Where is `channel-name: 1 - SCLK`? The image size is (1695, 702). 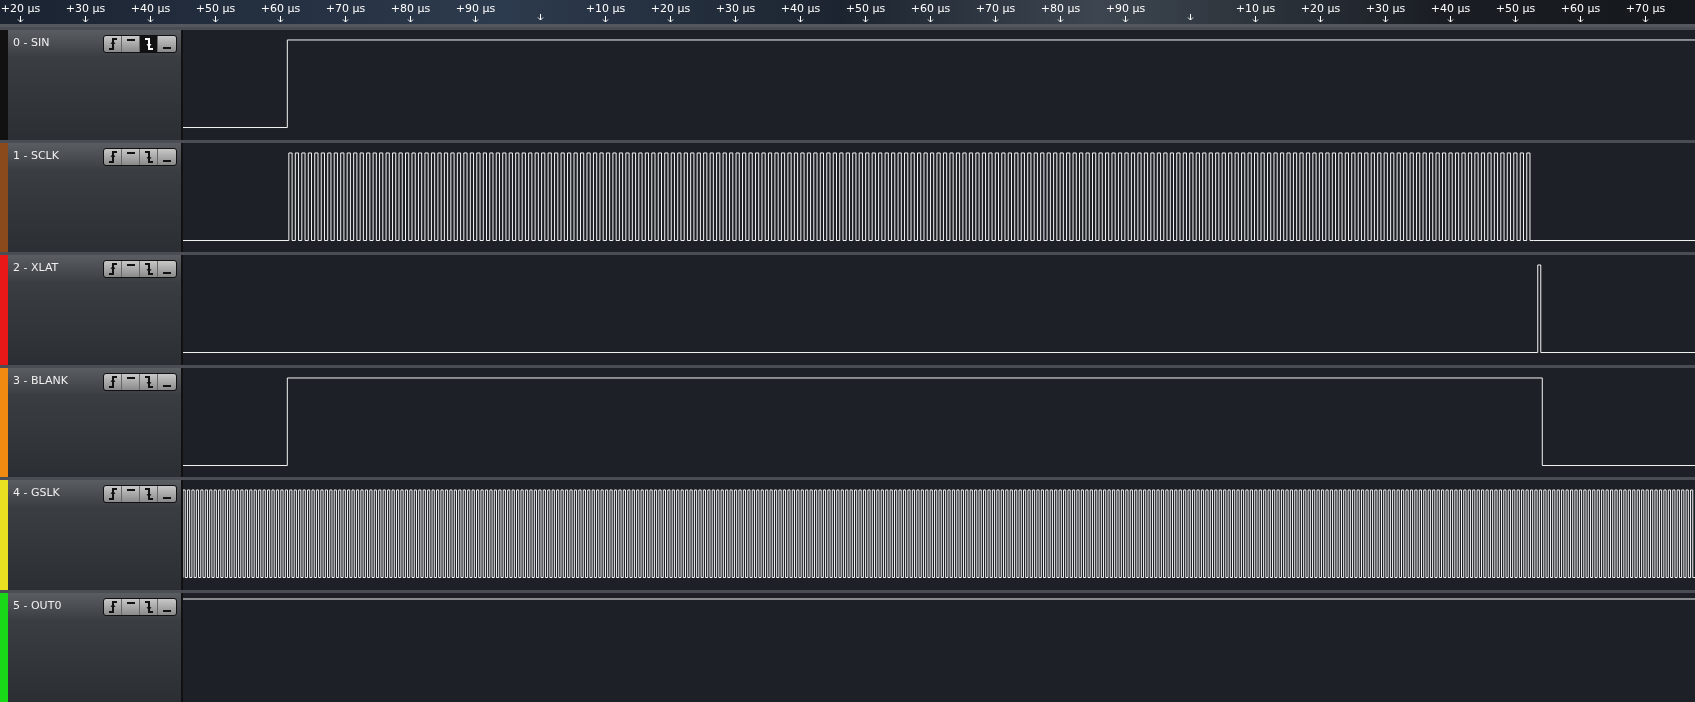 channel-name: 1 - SCLK is located at coordinates (36, 155).